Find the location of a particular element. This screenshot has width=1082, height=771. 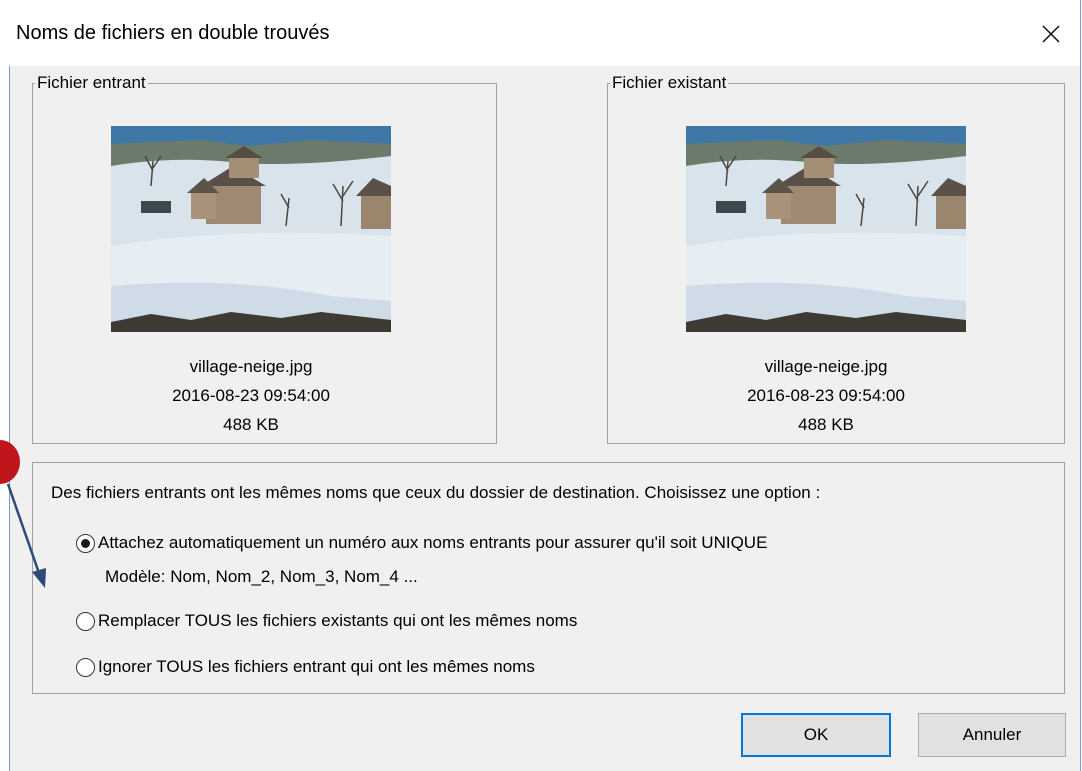

radio-replace-all is located at coordinates (85, 621).